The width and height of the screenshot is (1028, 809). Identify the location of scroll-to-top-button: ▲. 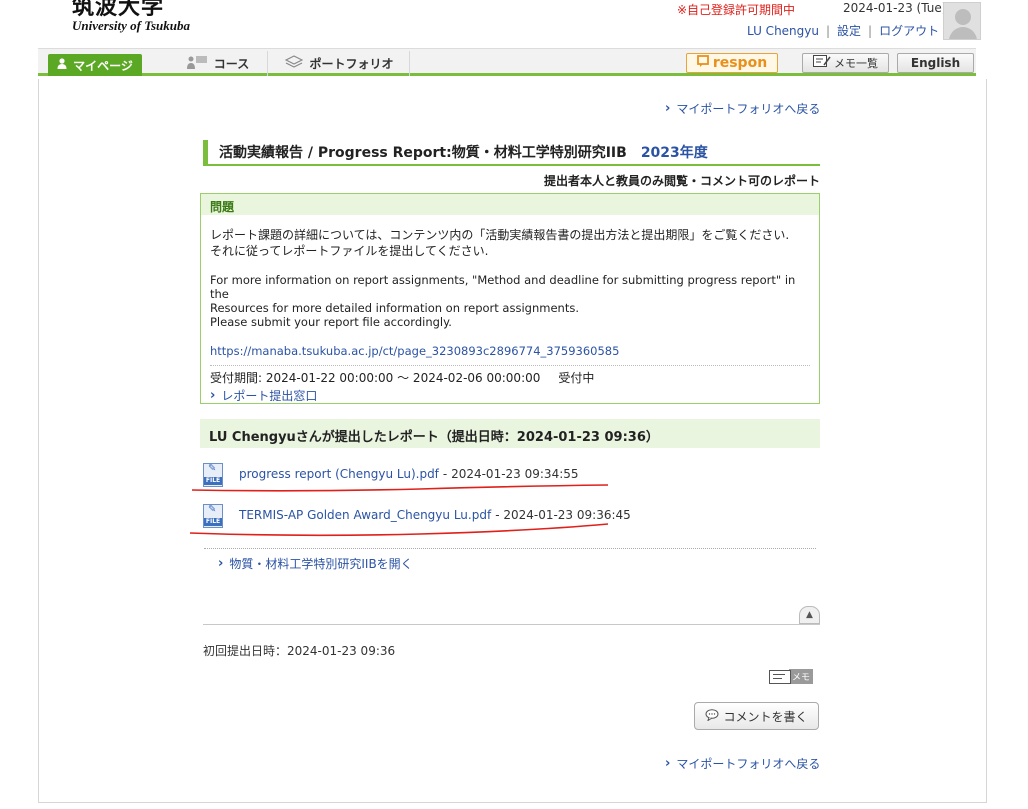
(809, 615).